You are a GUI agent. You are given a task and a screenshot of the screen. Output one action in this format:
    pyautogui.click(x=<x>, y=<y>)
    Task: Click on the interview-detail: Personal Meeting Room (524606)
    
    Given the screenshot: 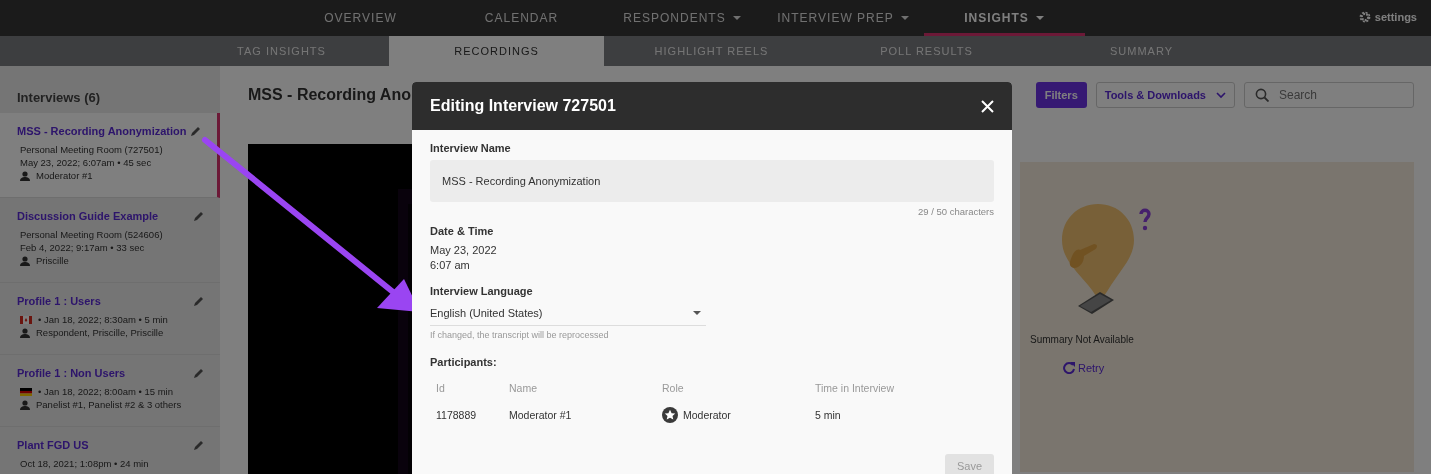 What is the action you would take?
    pyautogui.click(x=91, y=234)
    